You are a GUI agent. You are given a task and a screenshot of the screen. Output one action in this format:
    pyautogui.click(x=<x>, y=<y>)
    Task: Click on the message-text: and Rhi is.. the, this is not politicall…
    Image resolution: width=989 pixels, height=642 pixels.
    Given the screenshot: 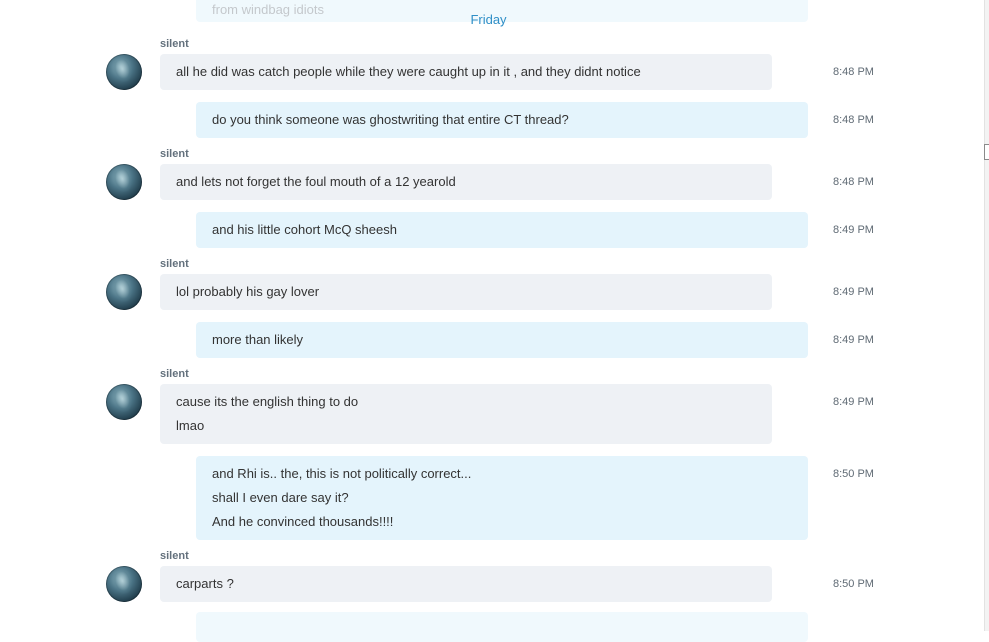 What is the action you would take?
    pyautogui.click(x=342, y=473)
    